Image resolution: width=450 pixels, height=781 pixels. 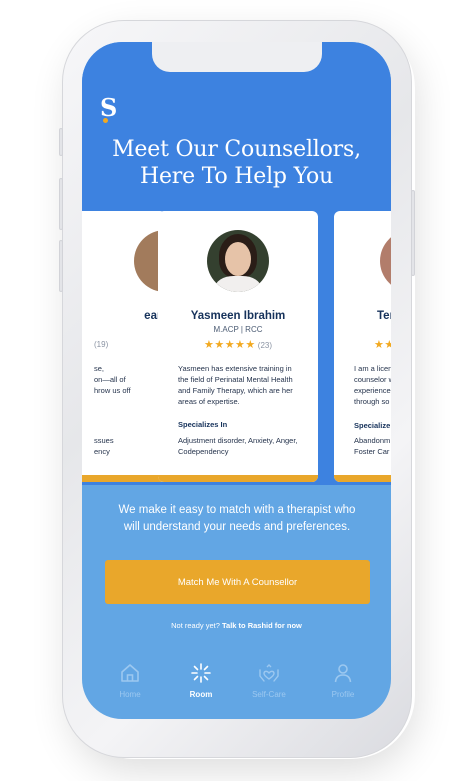 I want to click on person-icon, so click(x=343, y=673).